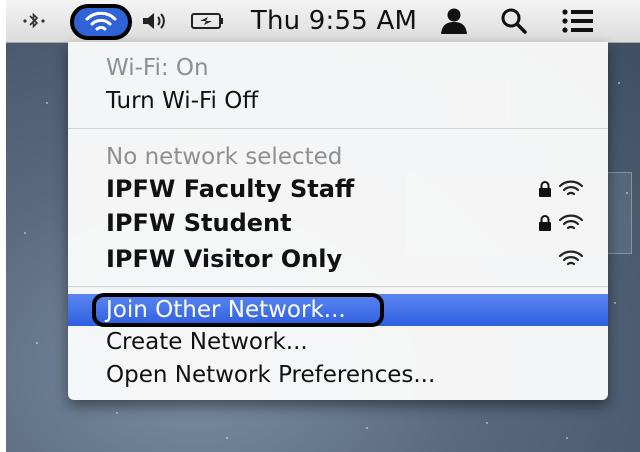  I want to click on network-item-ipfw-student: IPFW Student, so click(338, 223).